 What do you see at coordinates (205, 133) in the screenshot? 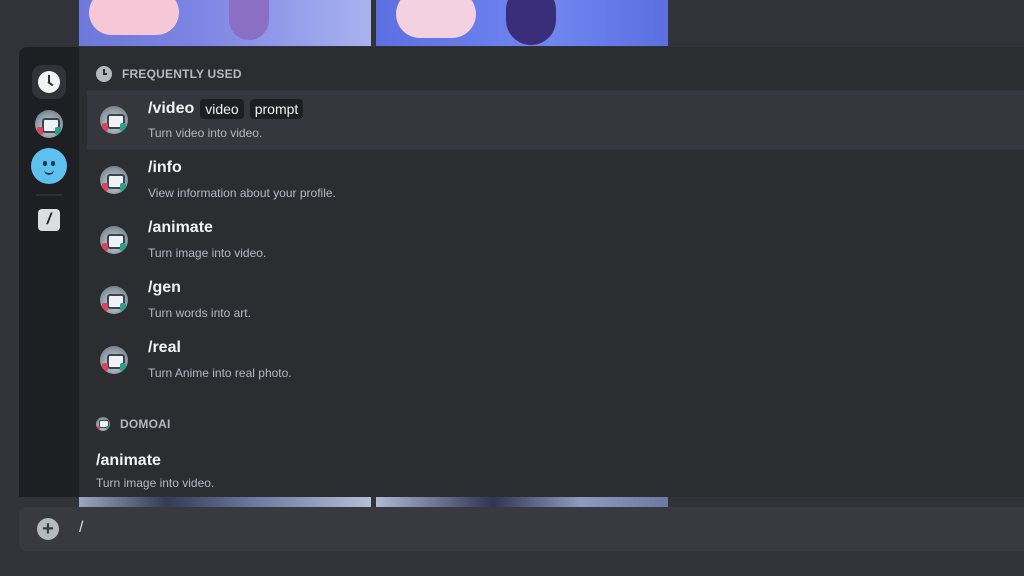
I see `command-description: Turn video into video.` at bounding box center [205, 133].